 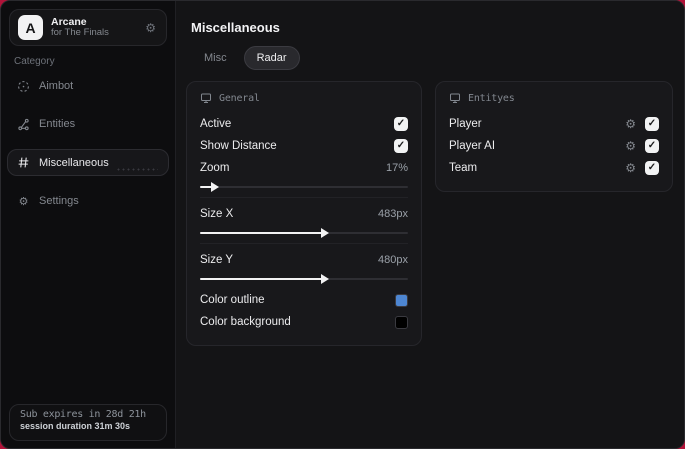 What do you see at coordinates (396, 168) in the screenshot?
I see `slider-value: 17%` at bounding box center [396, 168].